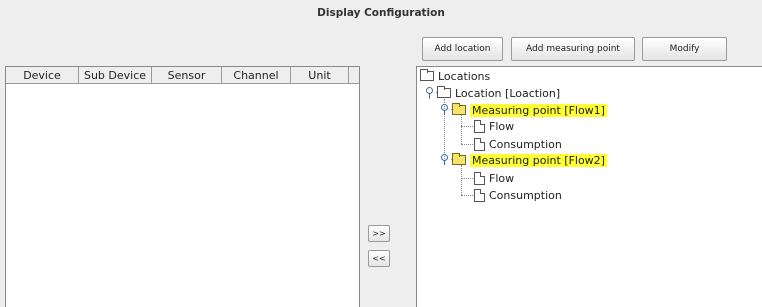 The width and height of the screenshot is (762, 307). I want to click on tree-node-measuring-point-flow1: Measuring point [Flow1], so click(529, 110).